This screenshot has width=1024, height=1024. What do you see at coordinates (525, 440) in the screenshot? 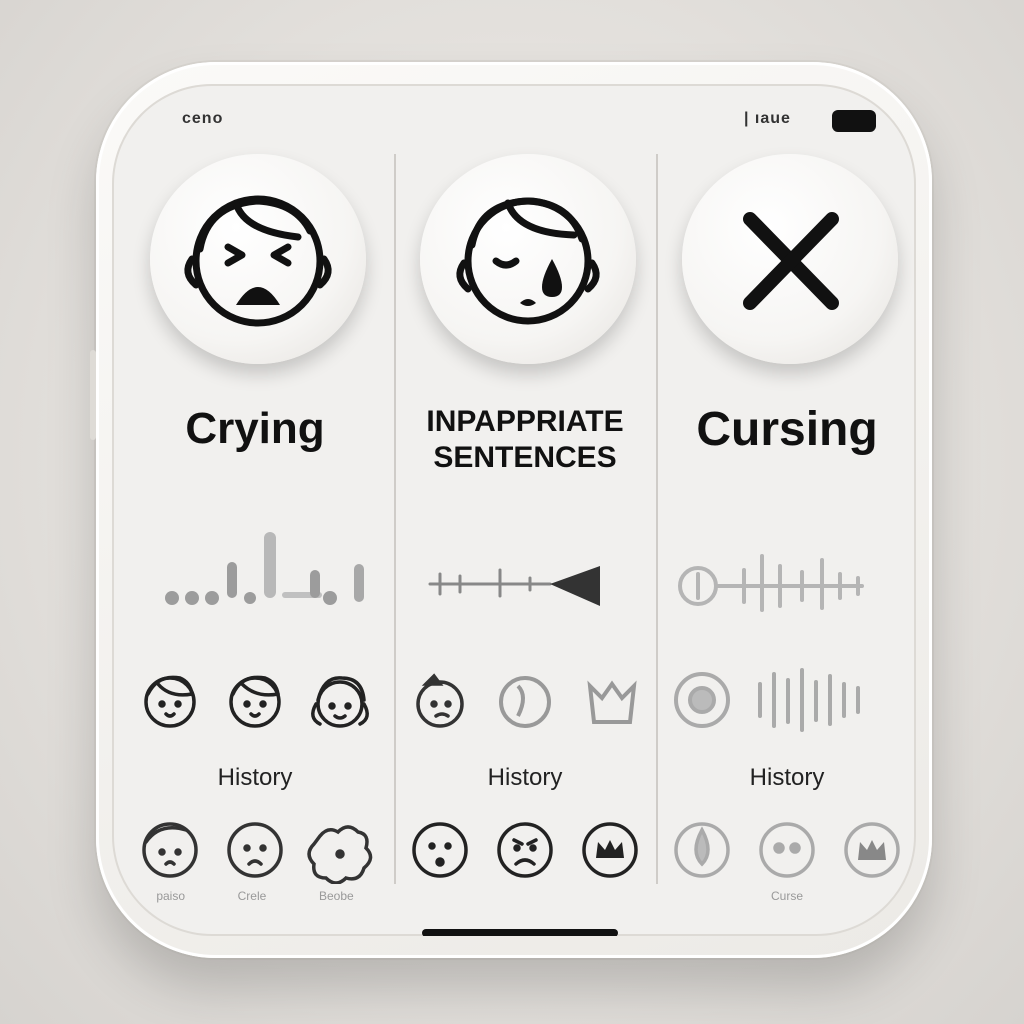
I see `column-title: INPAPPRIATE SENTENCES` at bounding box center [525, 440].